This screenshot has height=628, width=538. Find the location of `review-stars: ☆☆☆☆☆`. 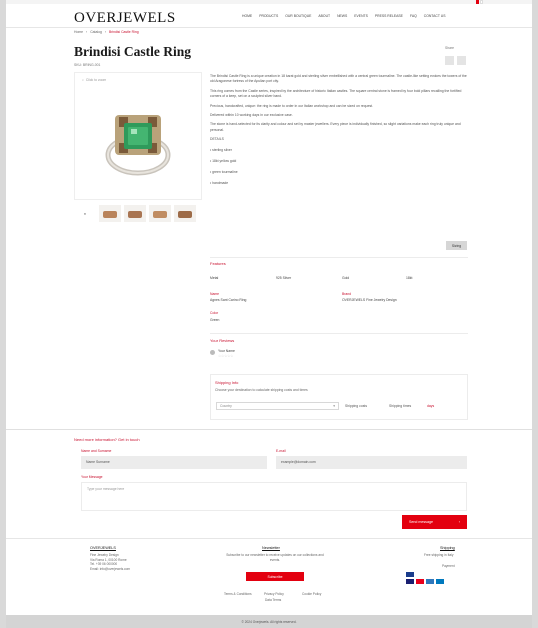

review-stars: ☆☆☆☆☆ is located at coordinates (225, 356).